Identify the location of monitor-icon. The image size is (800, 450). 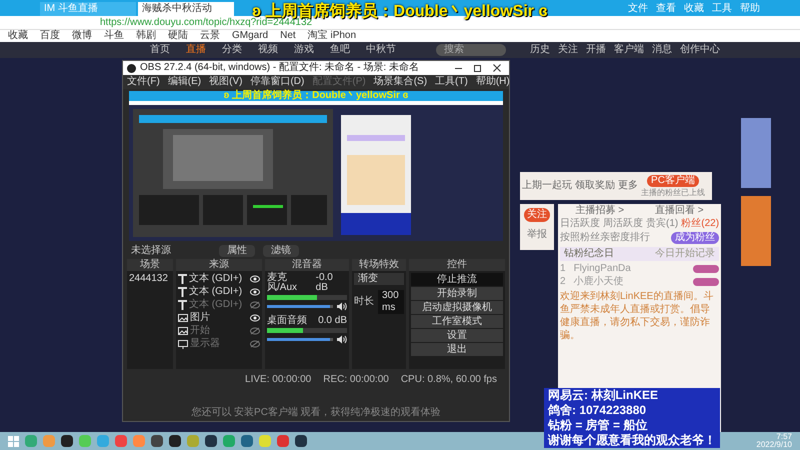
(183, 344).